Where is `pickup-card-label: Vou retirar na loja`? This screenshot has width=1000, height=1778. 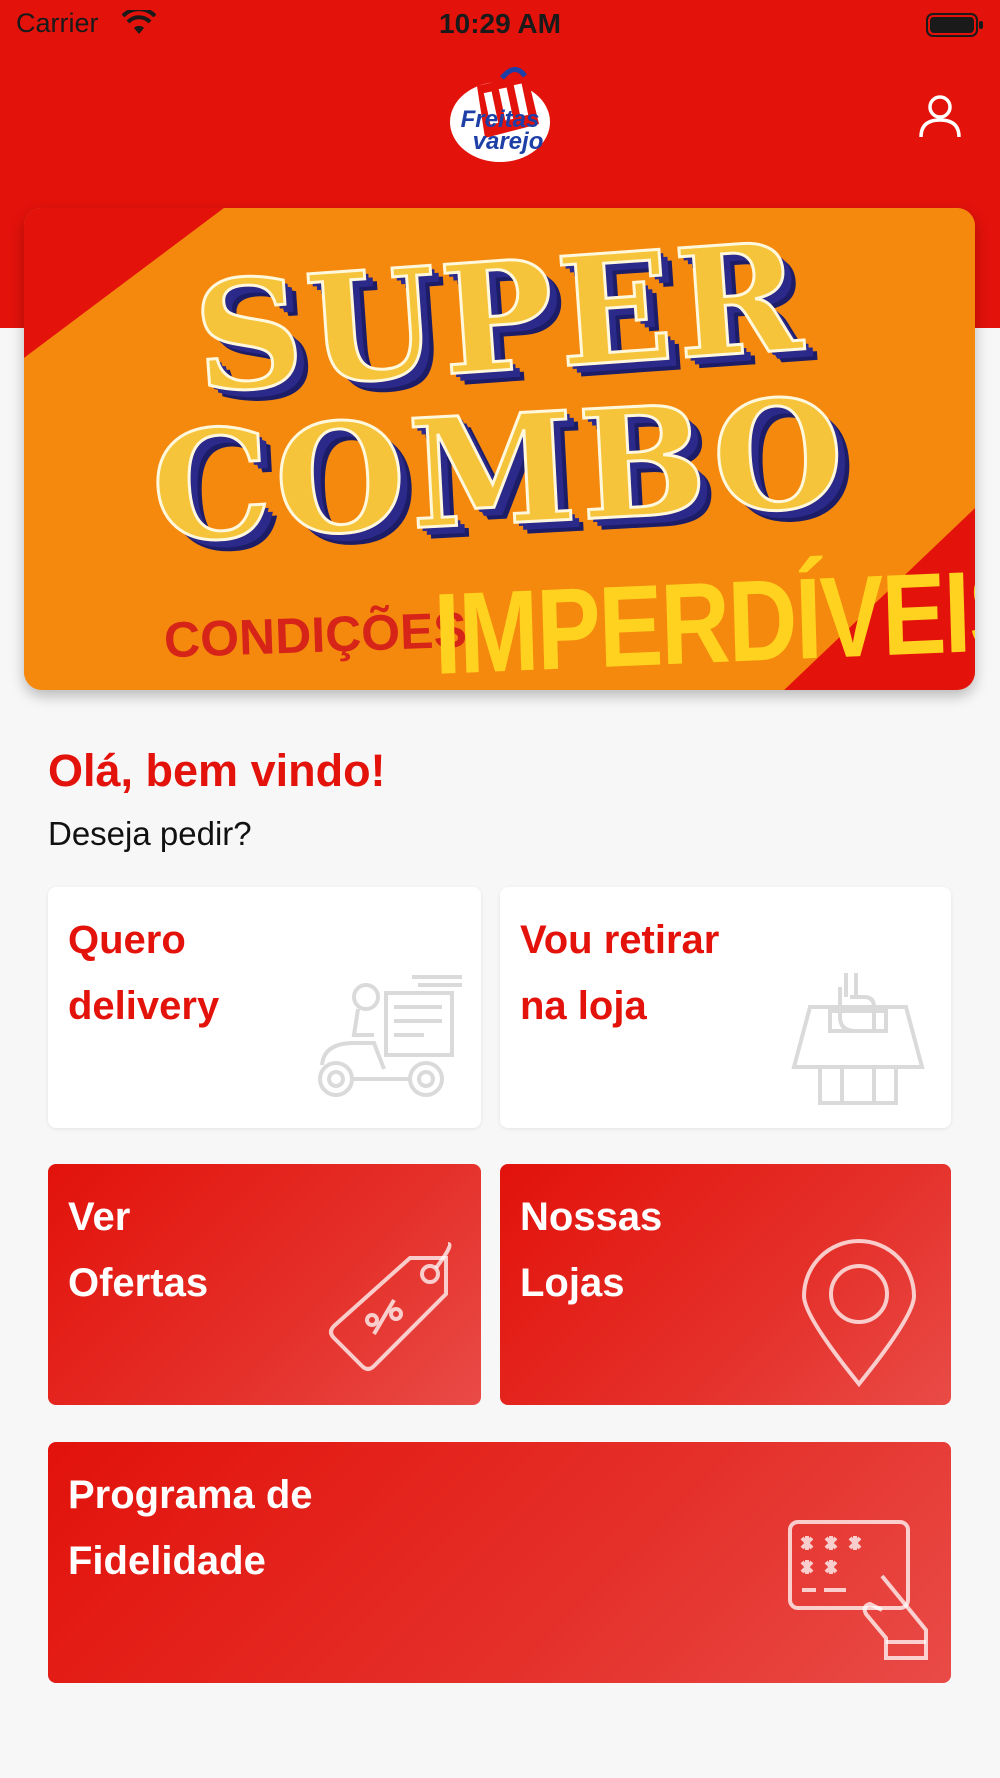 pickup-card-label: Vou retirar na loja is located at coordinates (620, 973).